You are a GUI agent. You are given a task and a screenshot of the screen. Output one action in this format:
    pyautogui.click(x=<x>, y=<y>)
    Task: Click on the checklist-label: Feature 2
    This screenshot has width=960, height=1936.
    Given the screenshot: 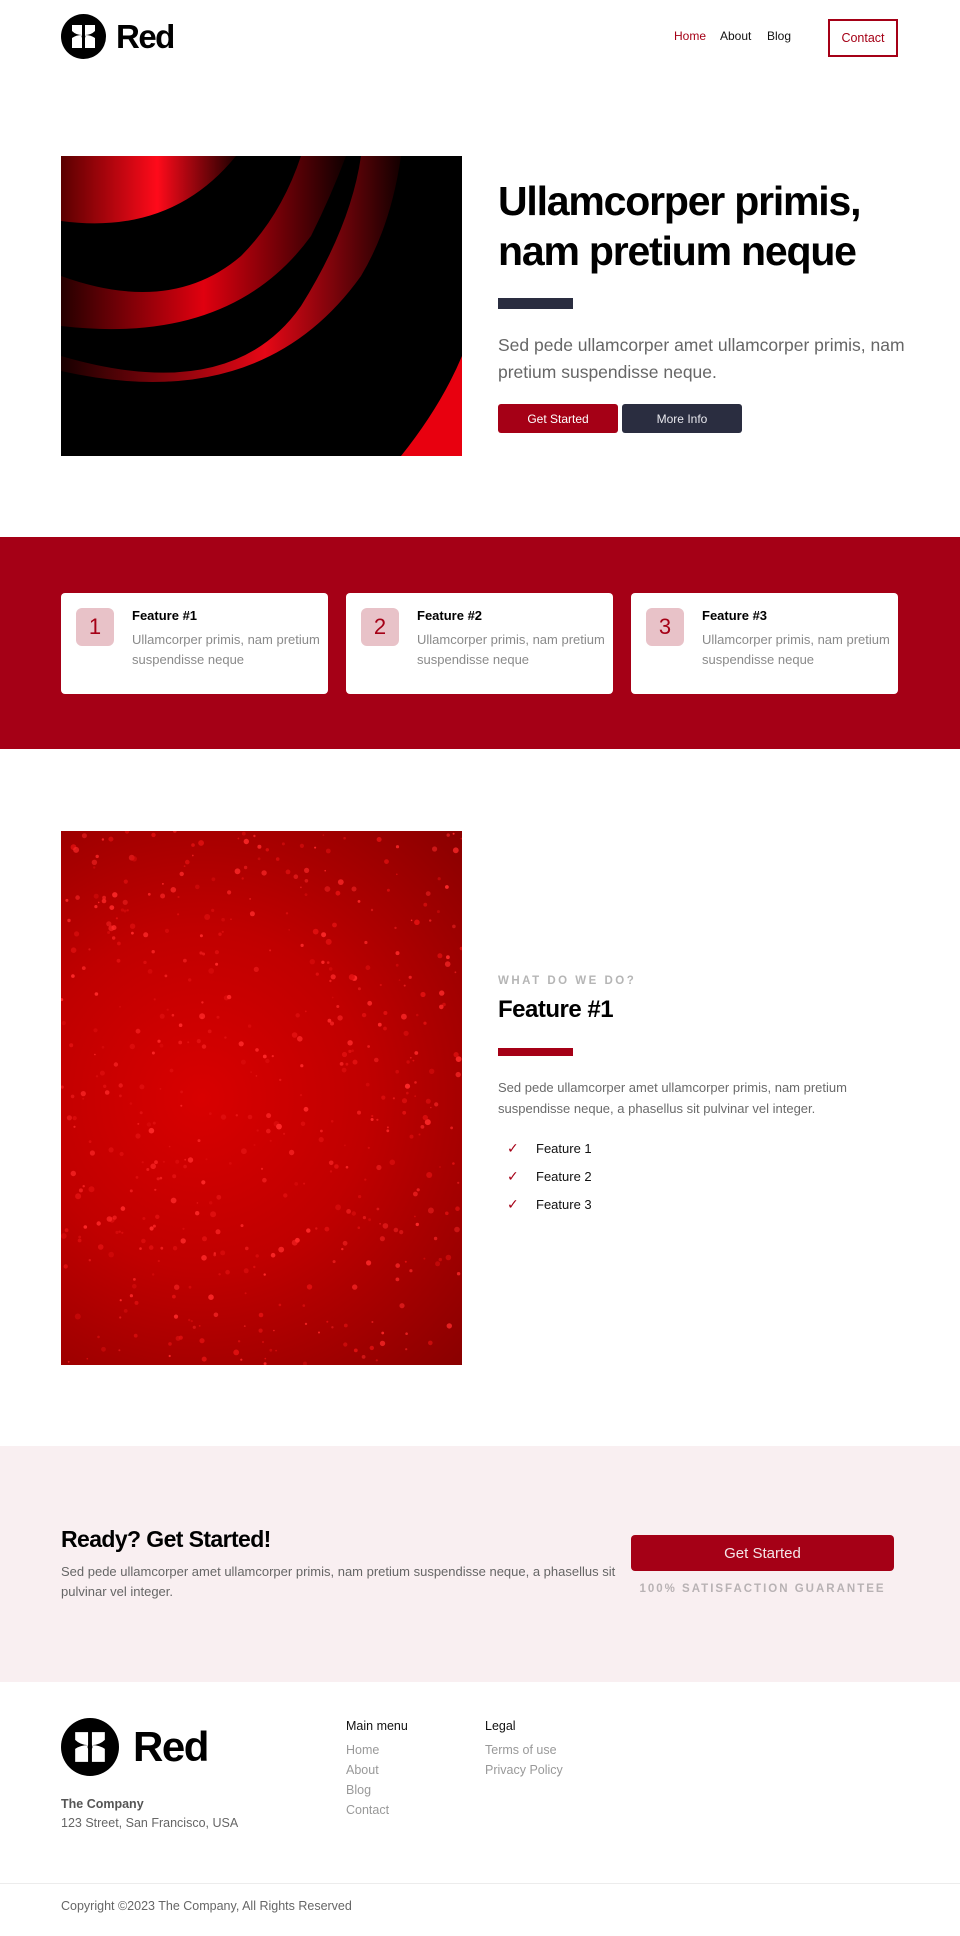 What is the action you would take?
    pyautogui.click(x=564, y=1176)
    